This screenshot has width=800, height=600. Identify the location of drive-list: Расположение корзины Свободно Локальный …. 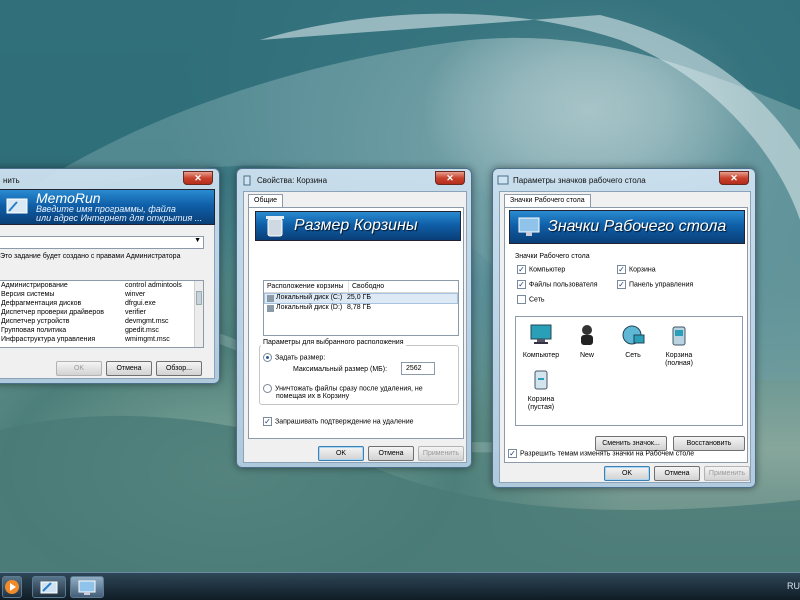
(361, 308).